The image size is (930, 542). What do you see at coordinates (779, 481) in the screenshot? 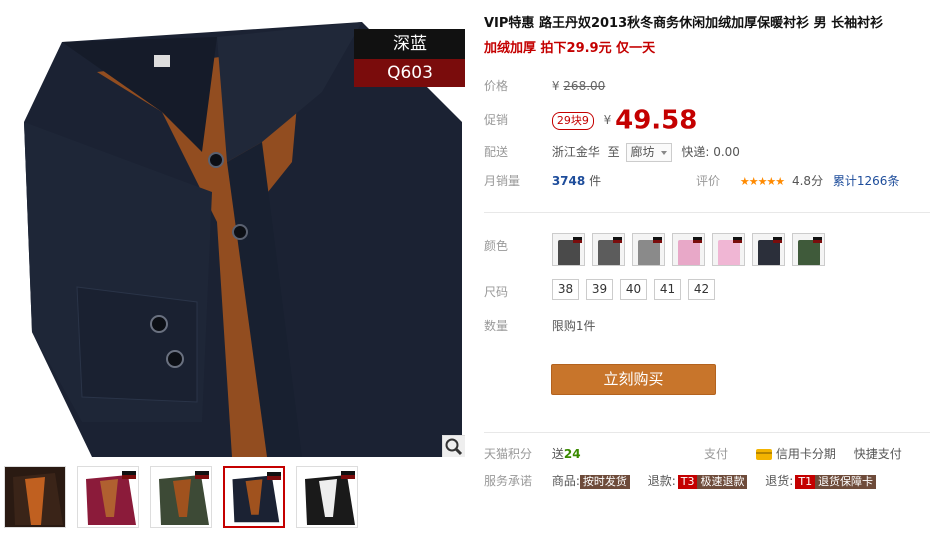
I see `return-label: 退货:` at bounding box center [779, 481].